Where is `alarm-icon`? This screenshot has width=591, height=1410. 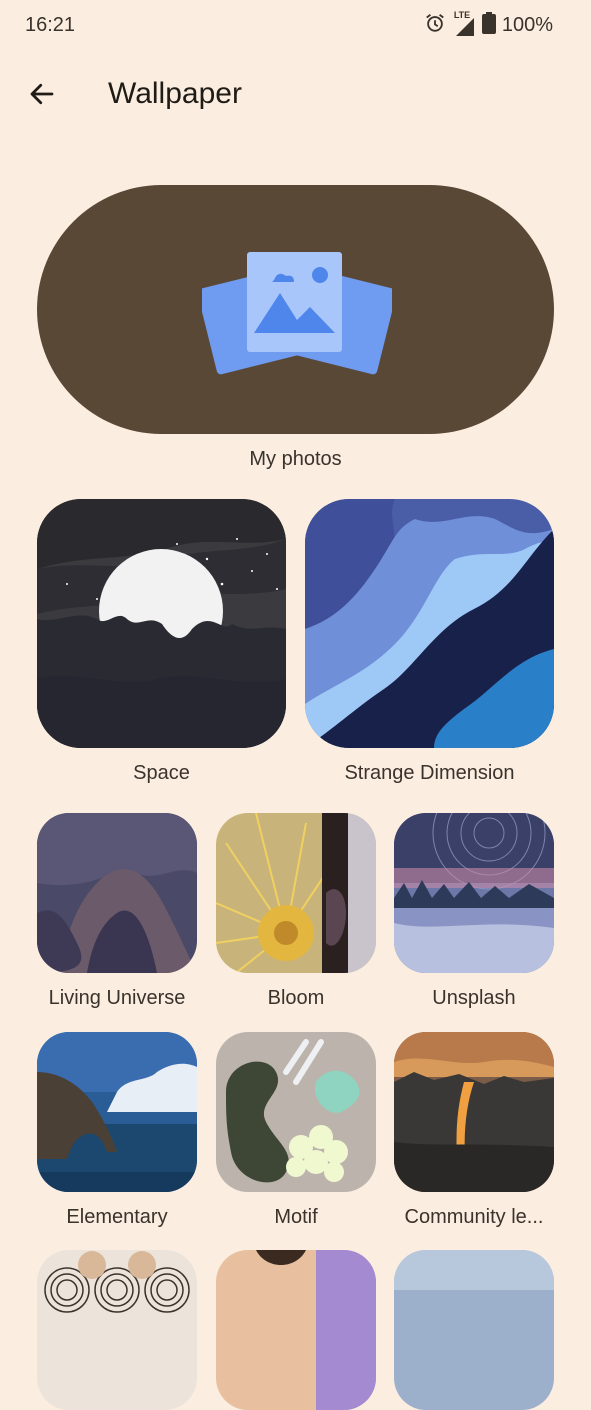 alarm-icon is located at coordinates (435, 25).